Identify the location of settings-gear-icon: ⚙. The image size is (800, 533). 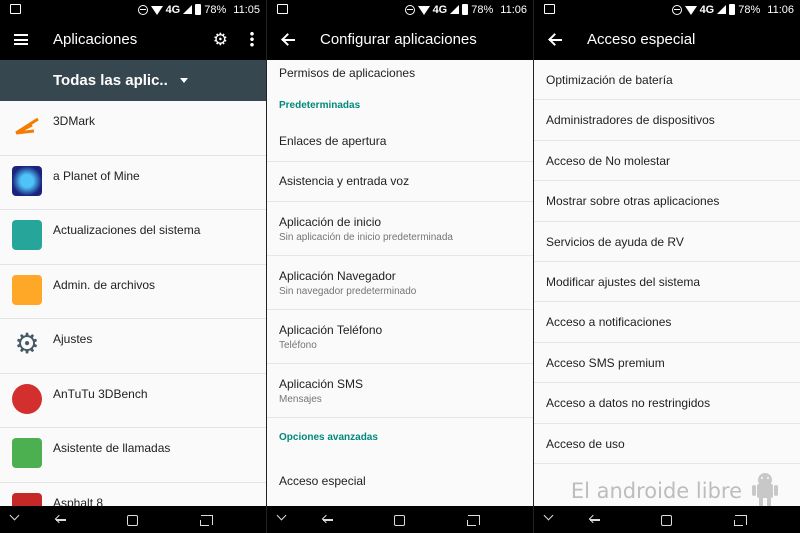
(220, 39).